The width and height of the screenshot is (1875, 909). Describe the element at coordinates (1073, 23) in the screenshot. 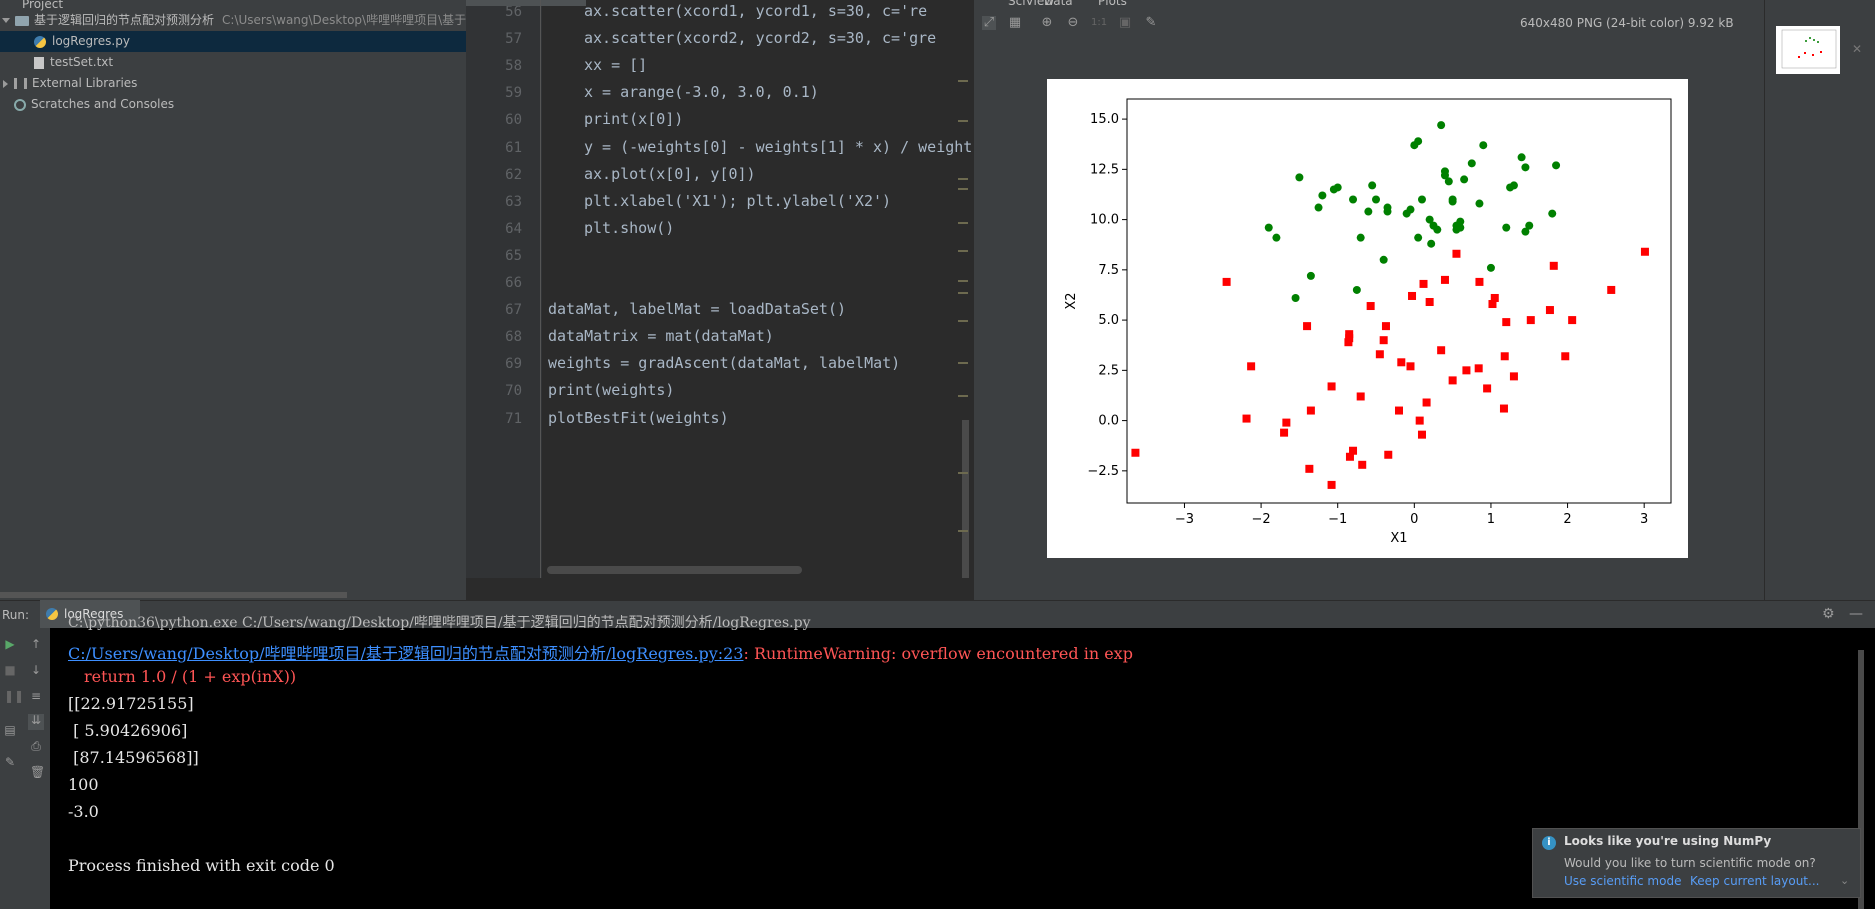

I see `zoom-out-icon: ⊖` at that location.